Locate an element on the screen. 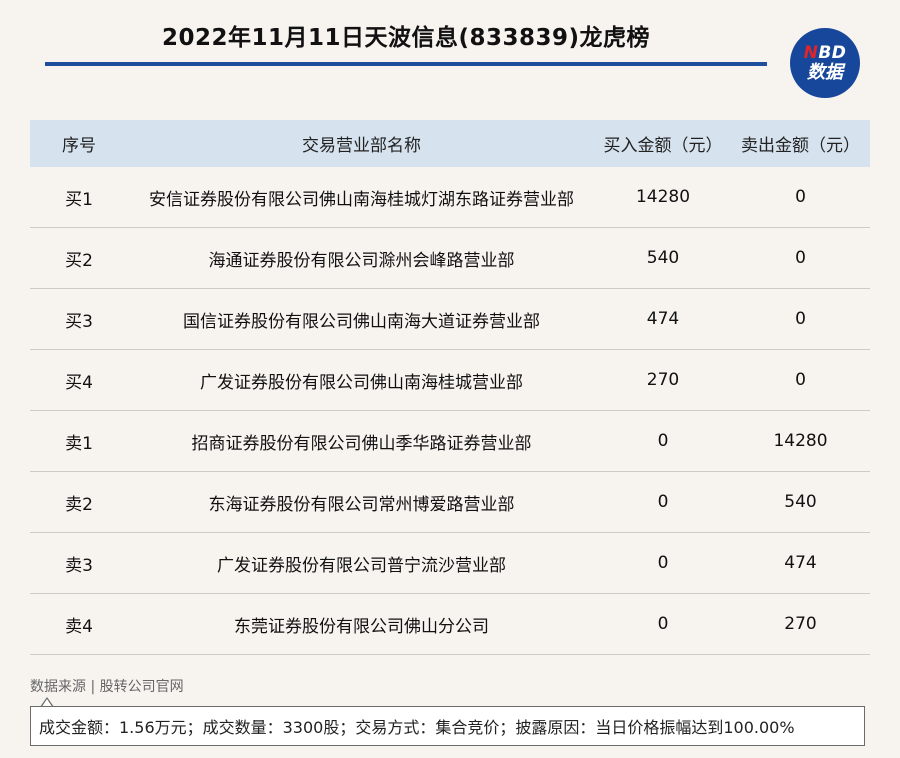  row-seq: 买1 is located at coordinates (79, 197).